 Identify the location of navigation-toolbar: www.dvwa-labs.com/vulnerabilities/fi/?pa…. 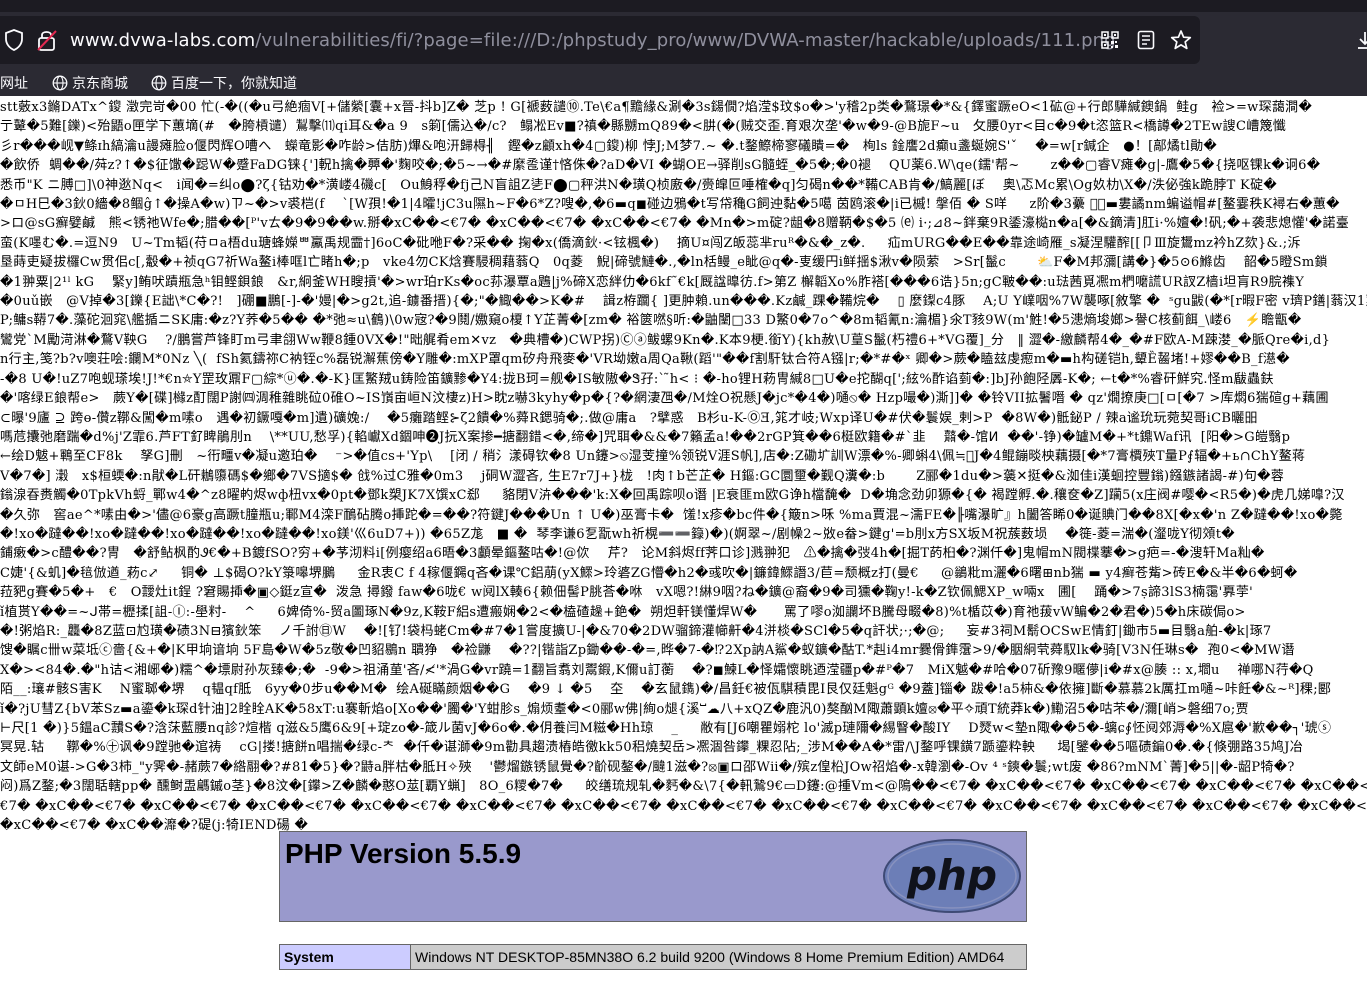
(683, 40).